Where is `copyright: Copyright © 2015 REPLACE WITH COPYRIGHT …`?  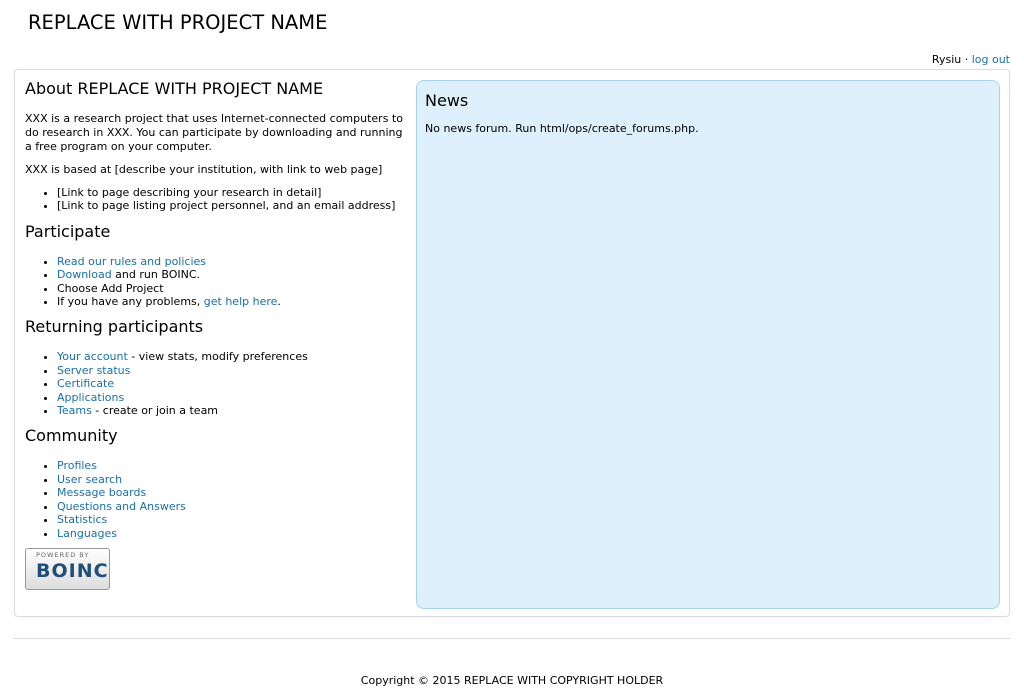 copyright: Copyright © 2015 REPLACE WITH COPYRIGHT … is located at coordinates (512, 680).